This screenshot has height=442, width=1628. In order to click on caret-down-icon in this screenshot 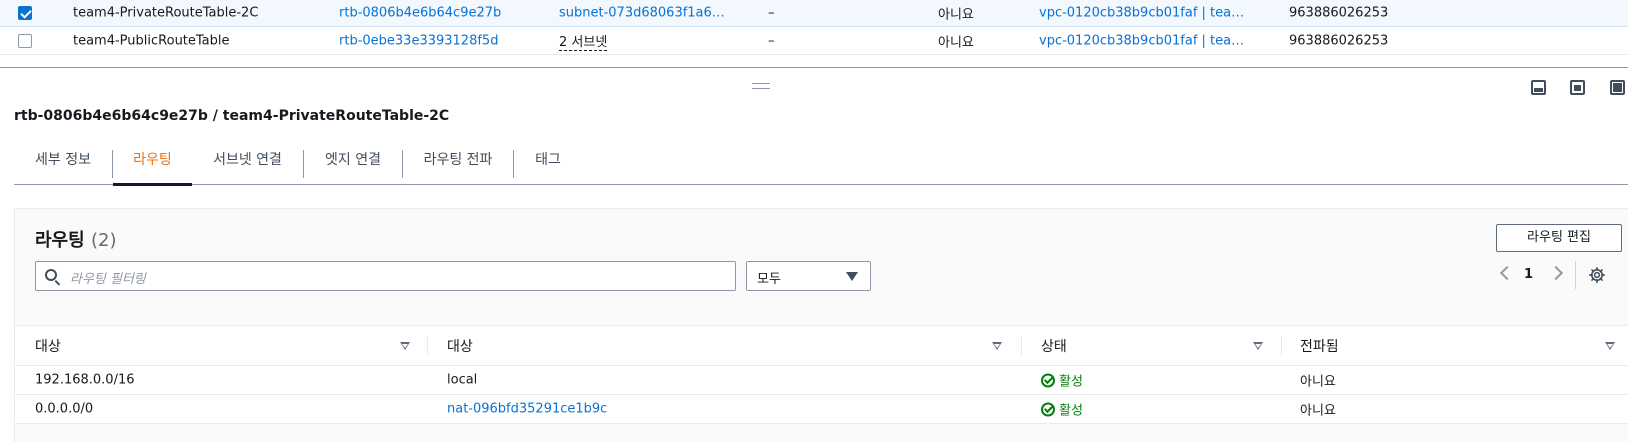, I will do `click(852, 276)`.